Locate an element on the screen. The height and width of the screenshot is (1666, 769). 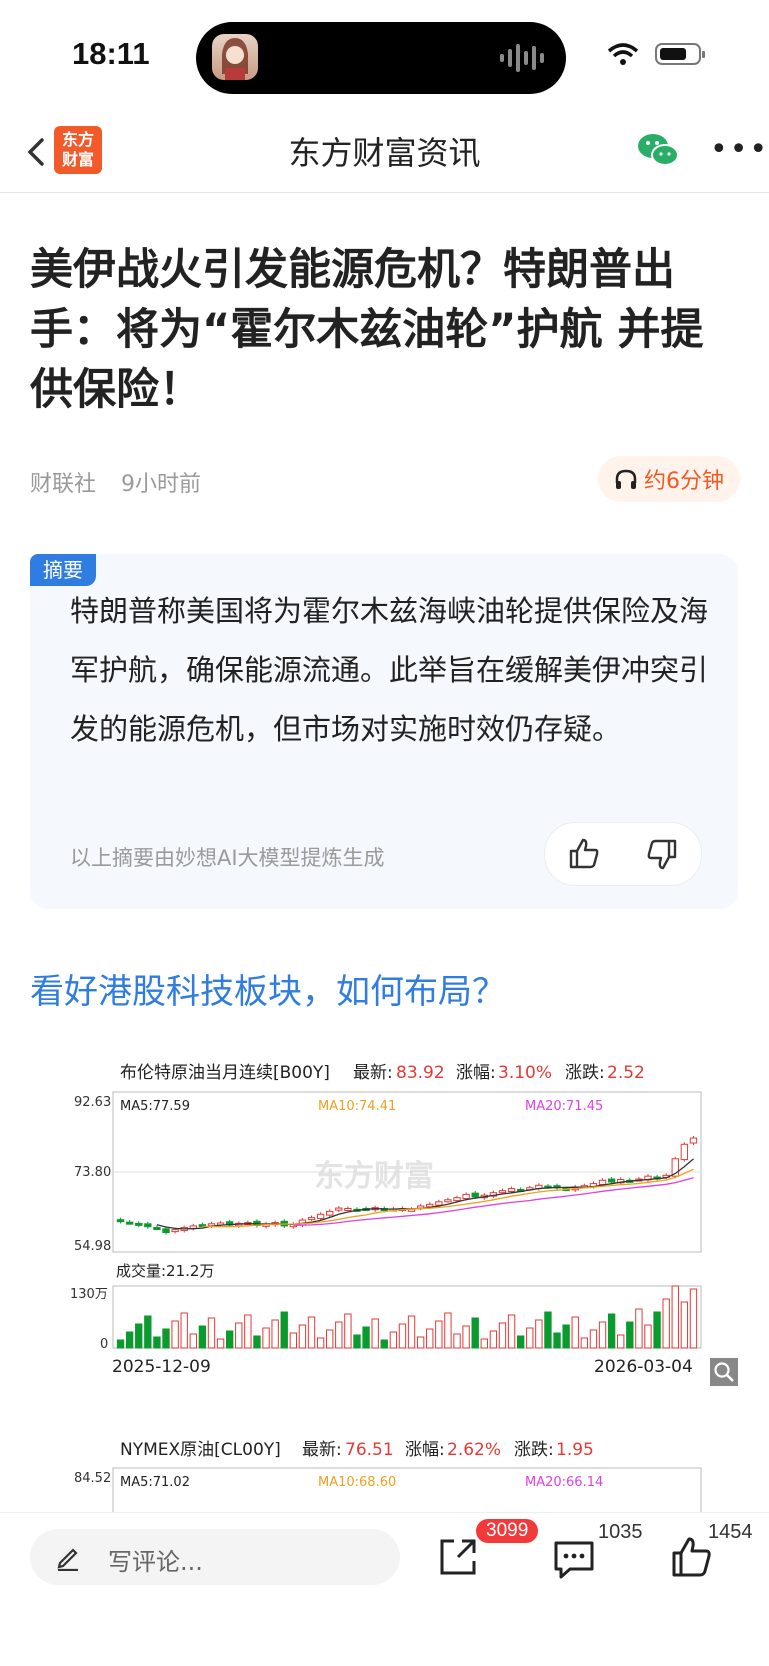
share-count-badge: 3099 is located at coordinates (507, 1531).